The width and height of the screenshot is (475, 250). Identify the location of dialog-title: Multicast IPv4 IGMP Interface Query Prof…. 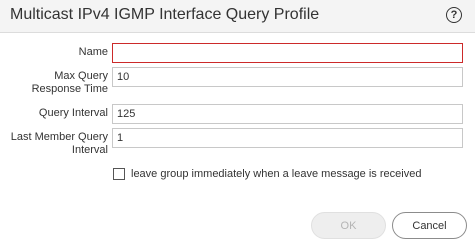
(165, 14).